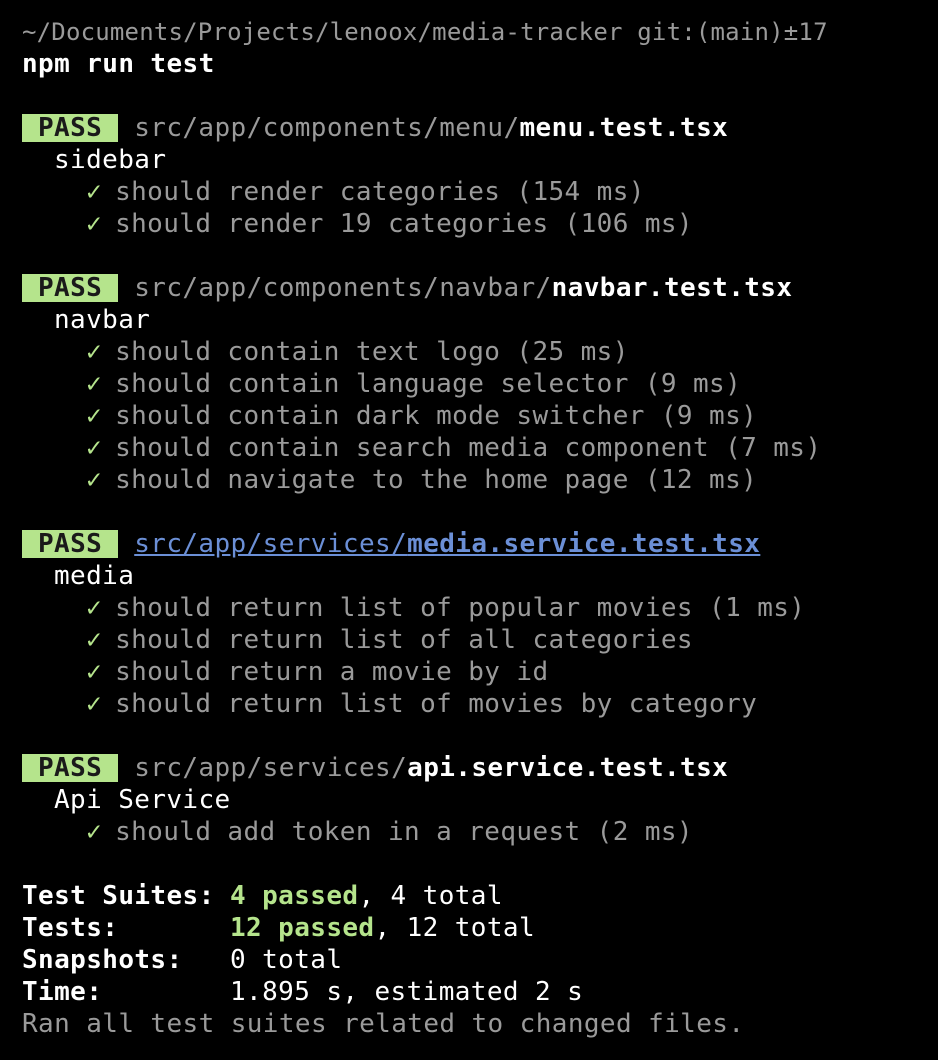 Image resolution: width=938 pixels, height=1060 pixels. What do you see at coordinates (436, 416) in the screenshot?
I see `test-name: should contain dark mode switcher (9 ms)` at bounding box center [436, 416].